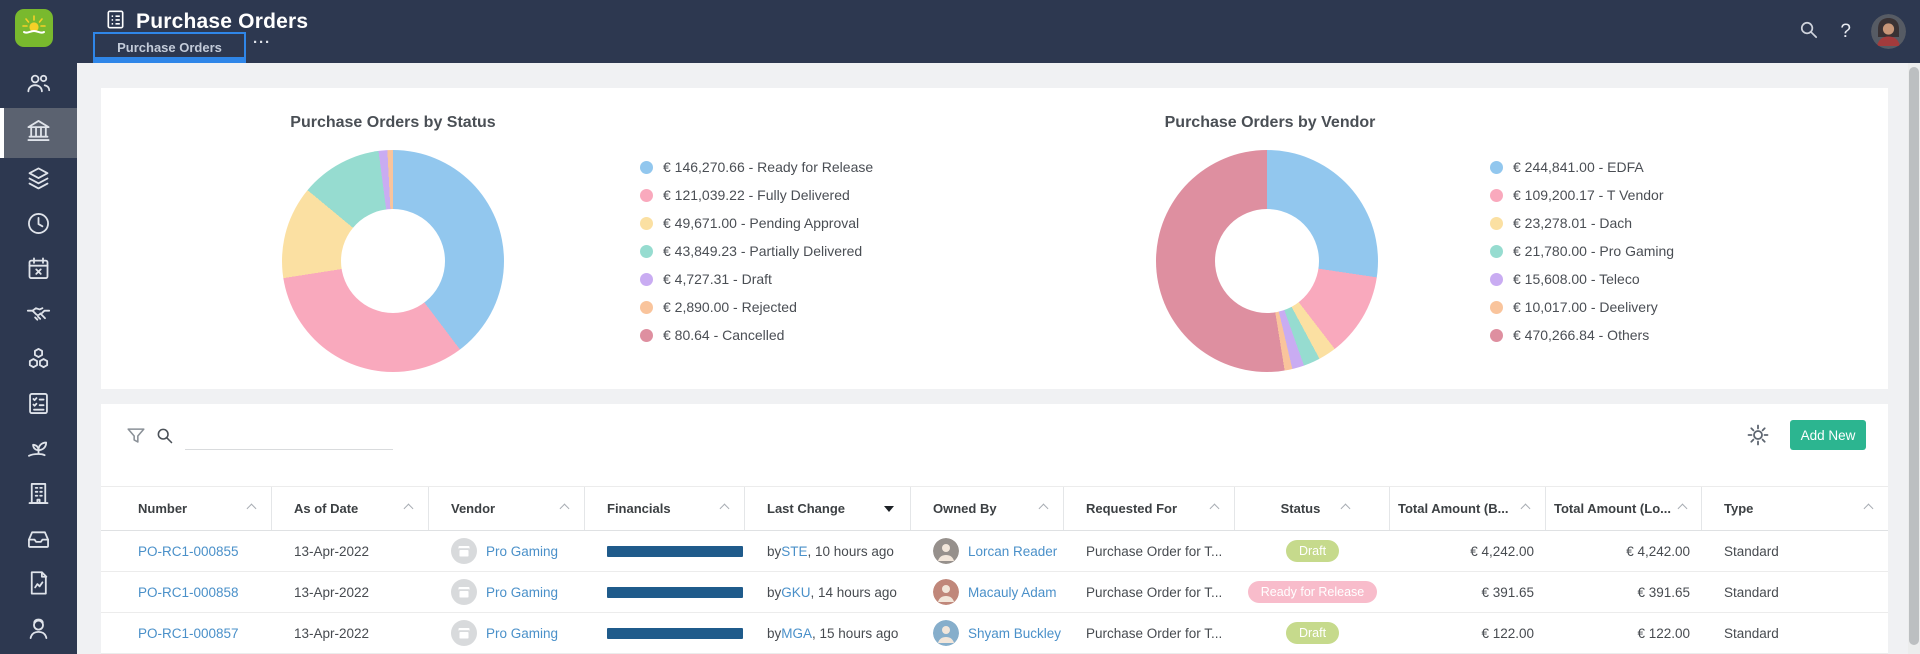 This screenshot has height=654, width=1920. What do you see at coordinates (38, 495) in the screenshot?
I see `sidebar-item-company` at bounding box center [38, 495].